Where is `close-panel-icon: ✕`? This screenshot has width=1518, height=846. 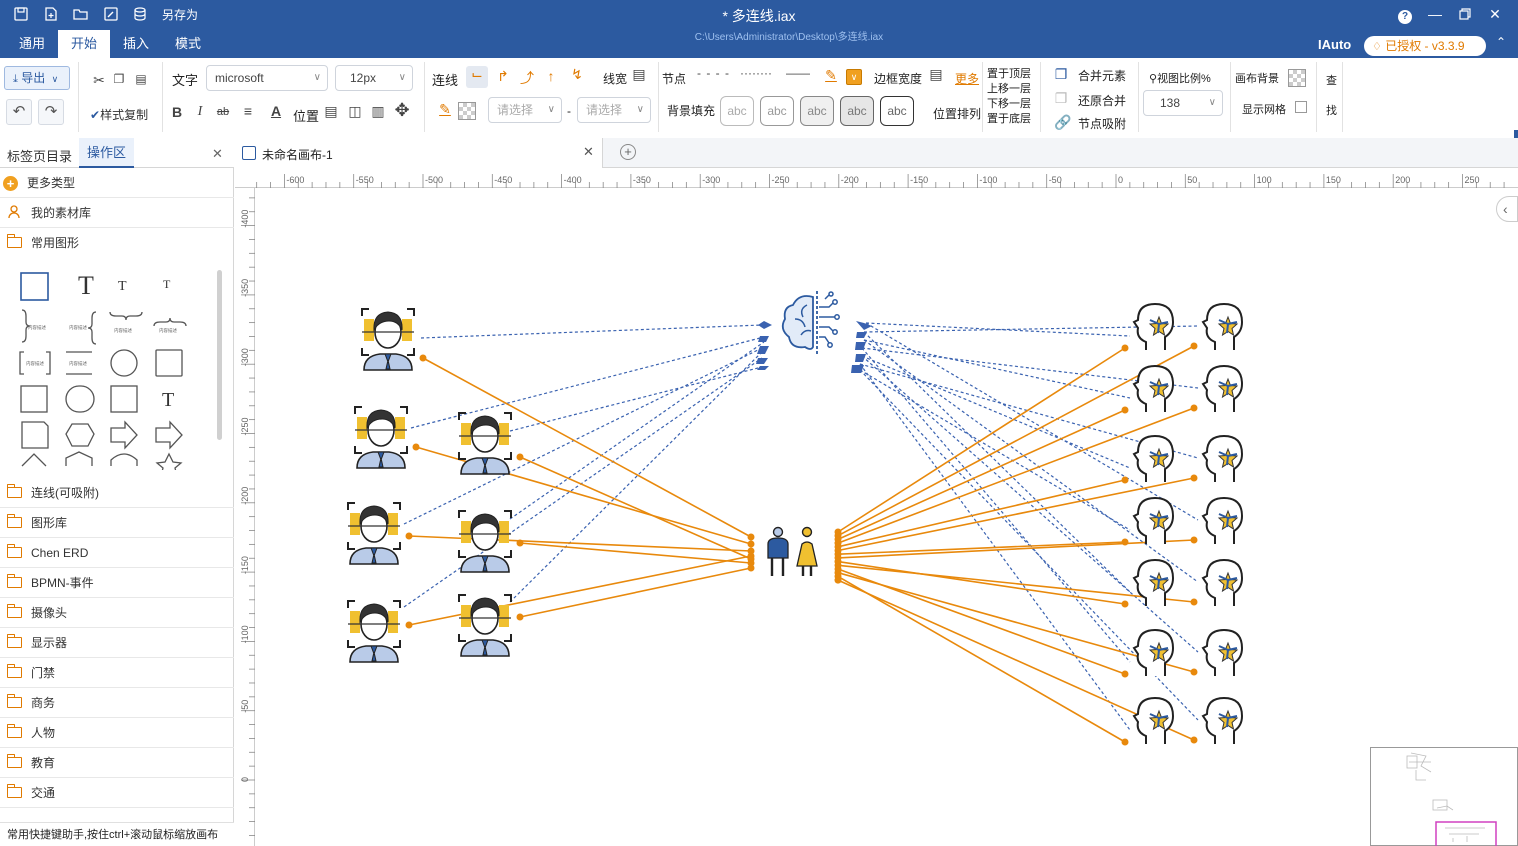
close-panel-icon: ✕ is located at coordinates (217, 154).